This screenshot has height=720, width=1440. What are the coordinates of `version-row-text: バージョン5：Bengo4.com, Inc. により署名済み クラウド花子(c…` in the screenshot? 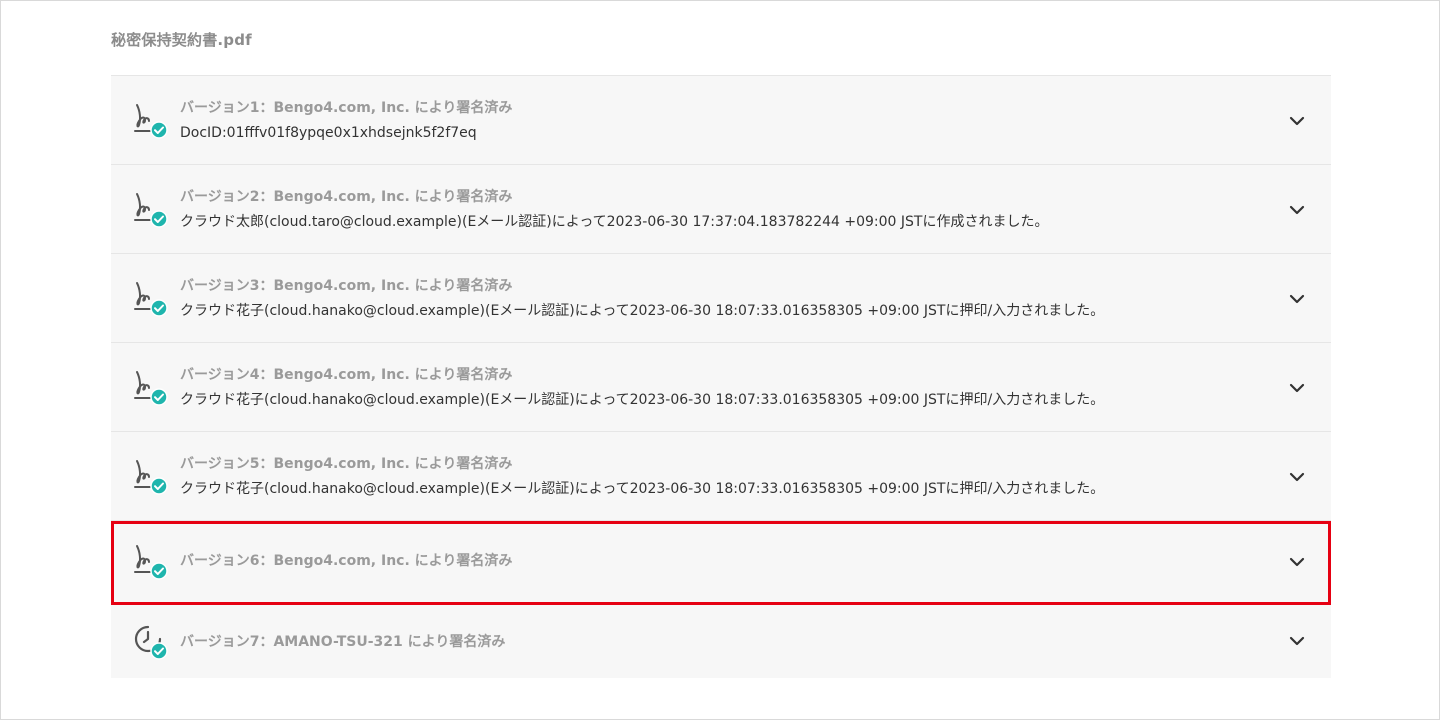 It's located at (715, 476).